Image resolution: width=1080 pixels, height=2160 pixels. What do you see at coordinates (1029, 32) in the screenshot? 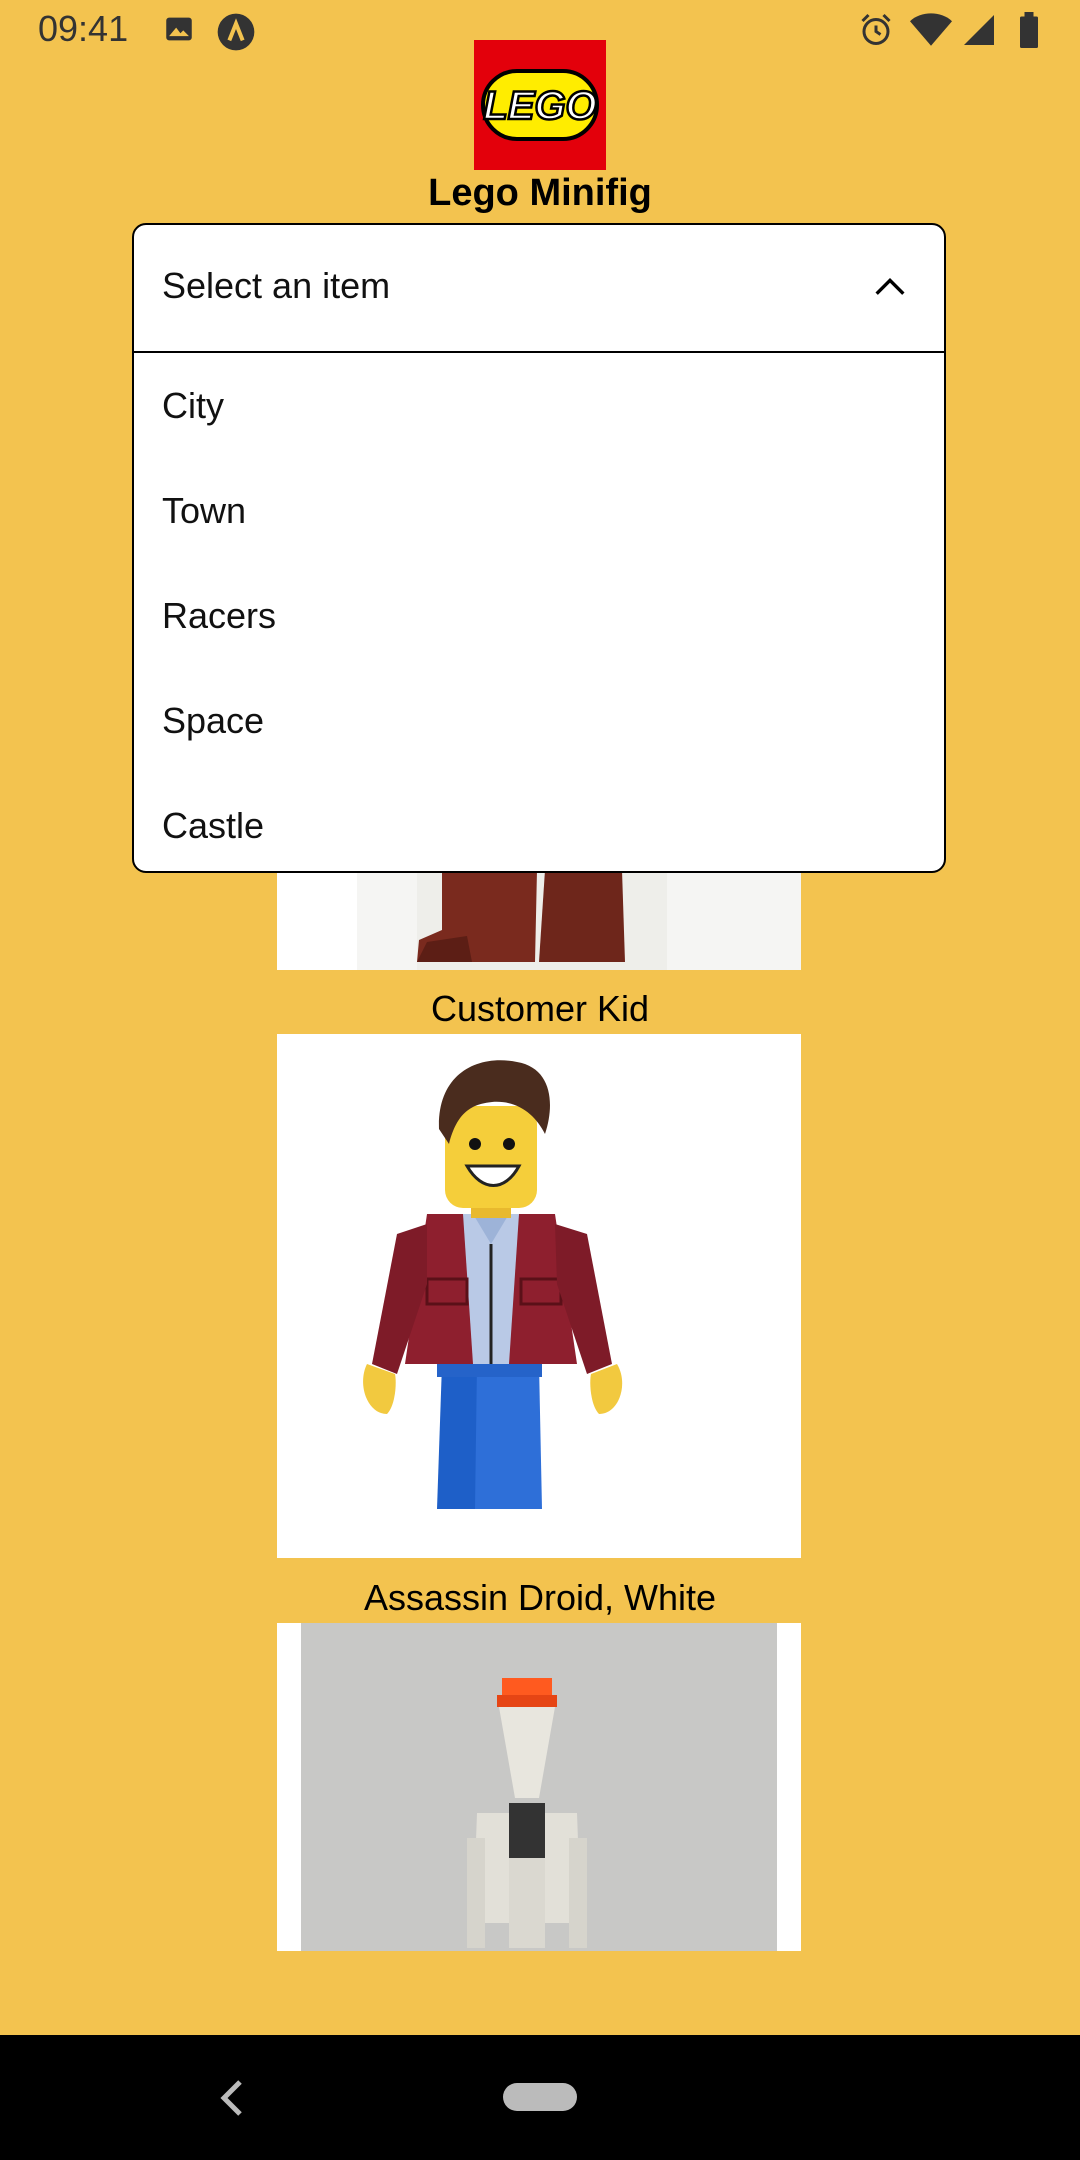
I see `battery-icon` at bounding box center [1029, 32].